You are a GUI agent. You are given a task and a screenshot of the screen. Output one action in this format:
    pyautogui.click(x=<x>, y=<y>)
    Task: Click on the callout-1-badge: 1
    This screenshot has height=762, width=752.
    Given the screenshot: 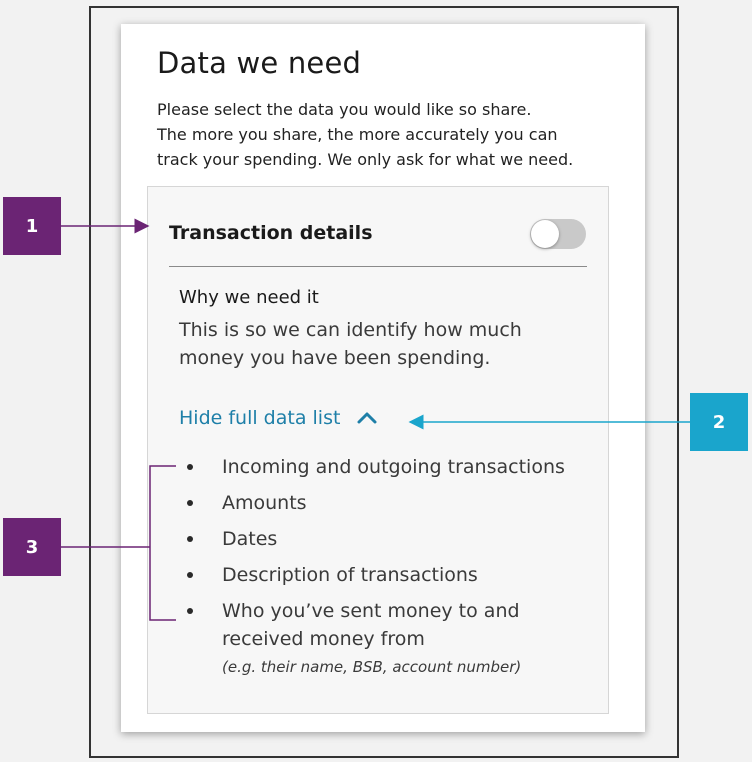 What is the action you would take?
    pyautogui.click(x=32, y=226)
    